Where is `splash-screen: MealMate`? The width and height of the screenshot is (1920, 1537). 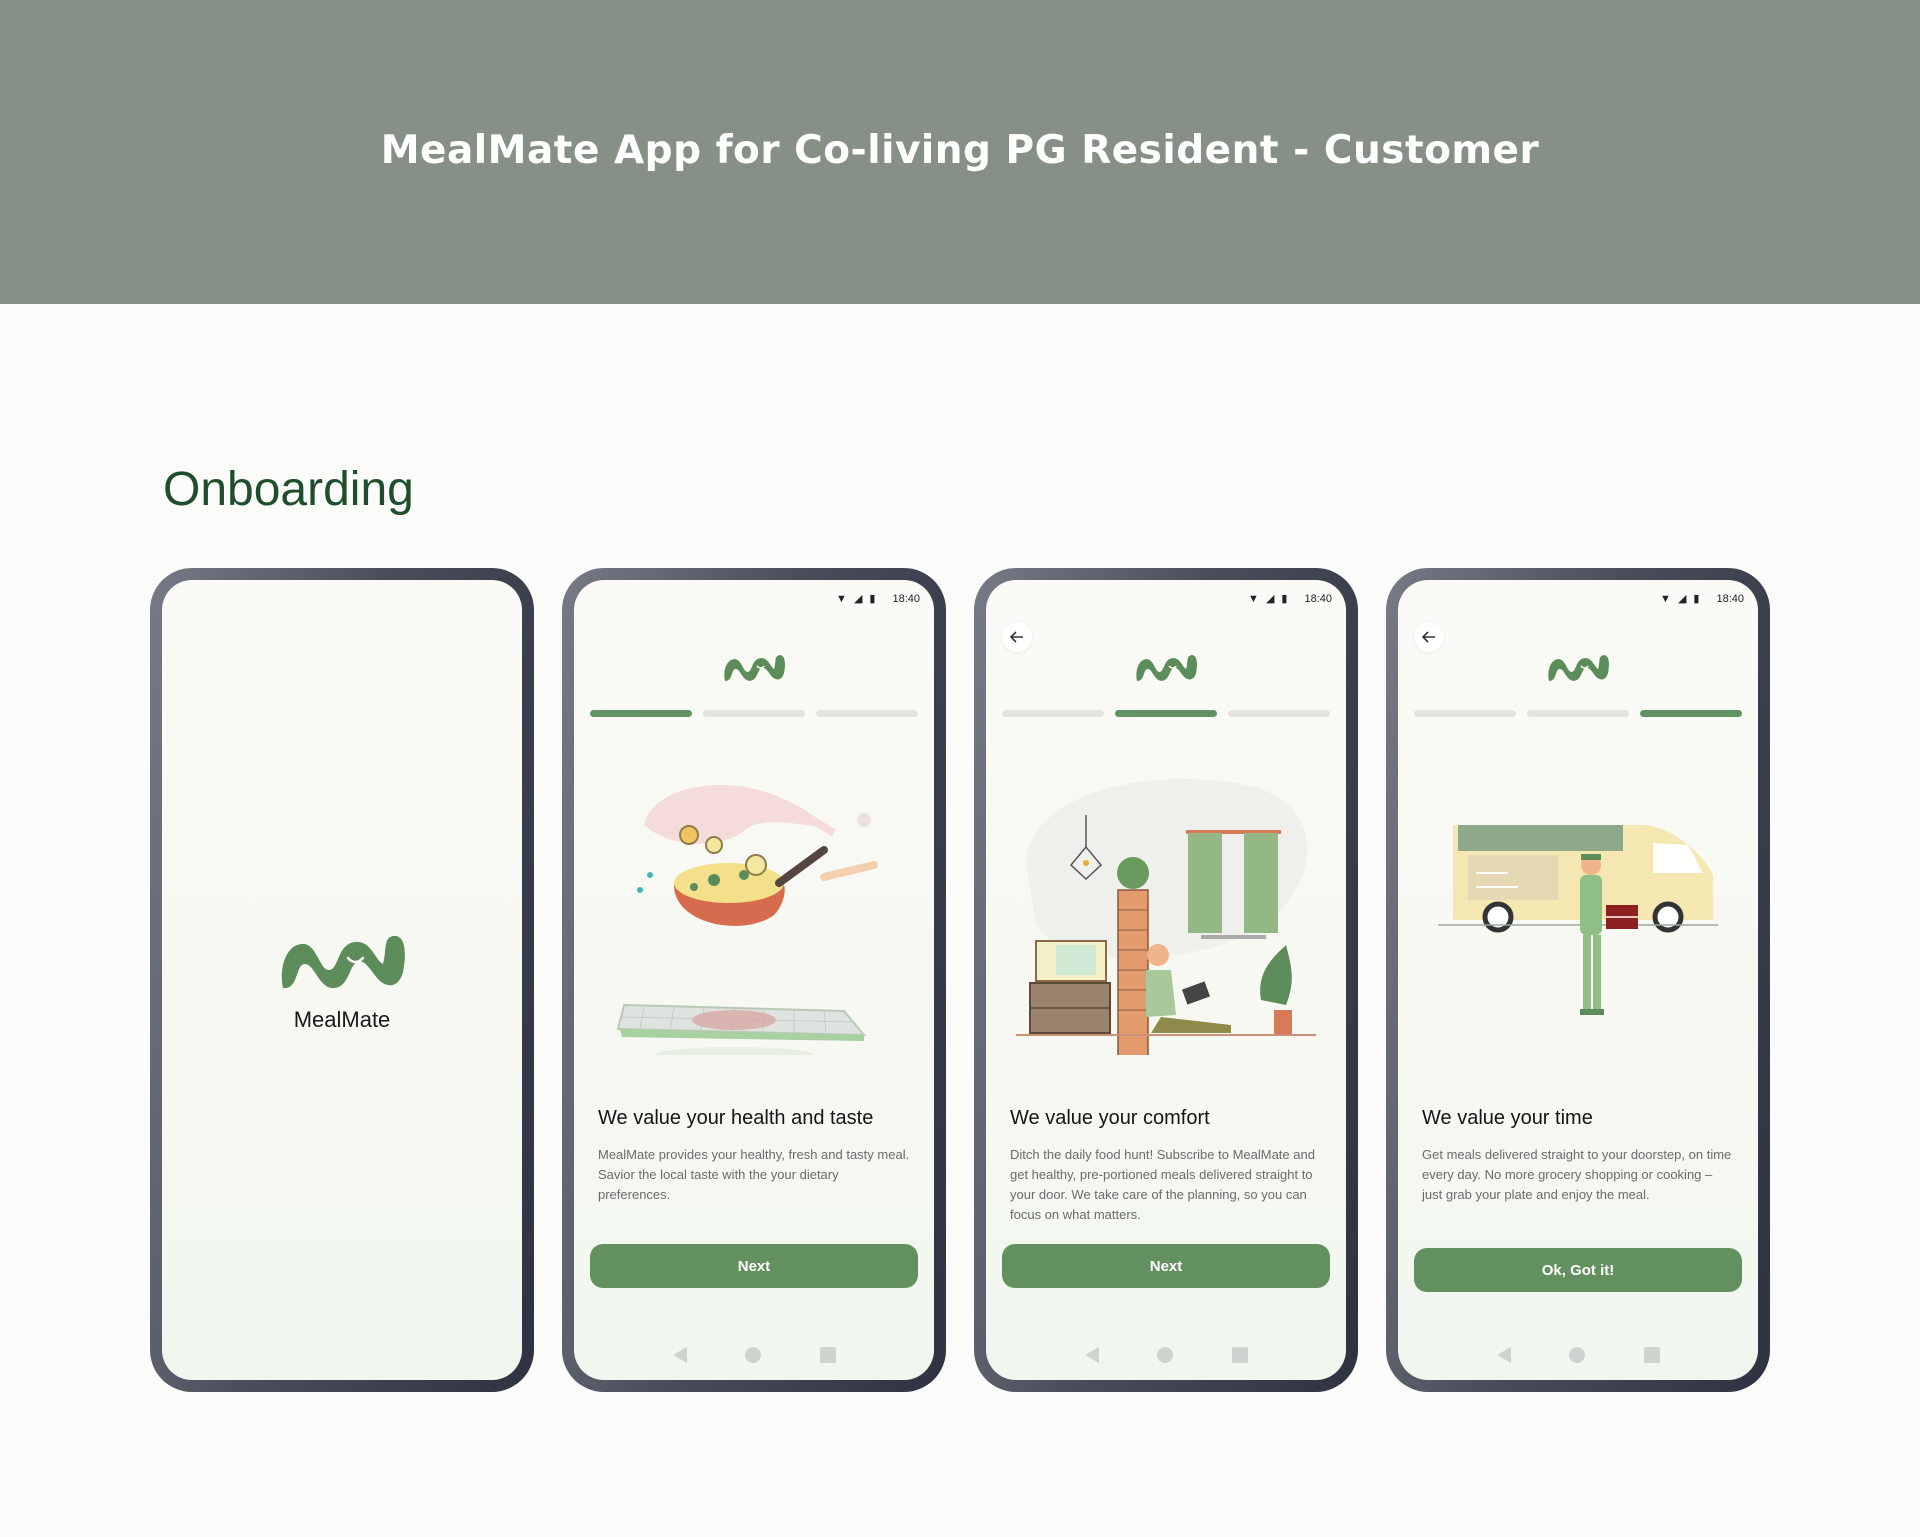
splash-screen: MealMate is located at coordinates (342, 980).